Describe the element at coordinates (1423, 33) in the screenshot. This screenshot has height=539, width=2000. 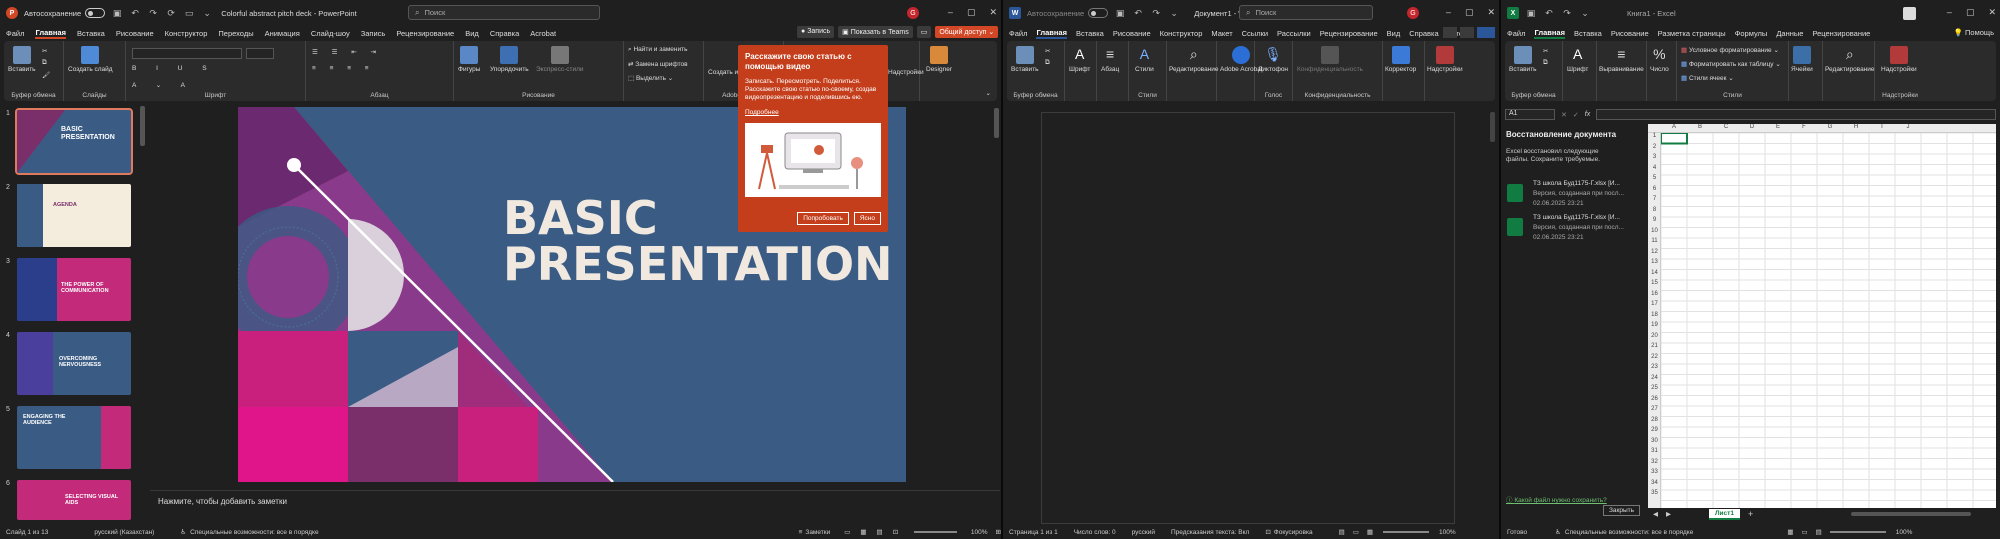
I see `word-menu-item: Справка` at that location.